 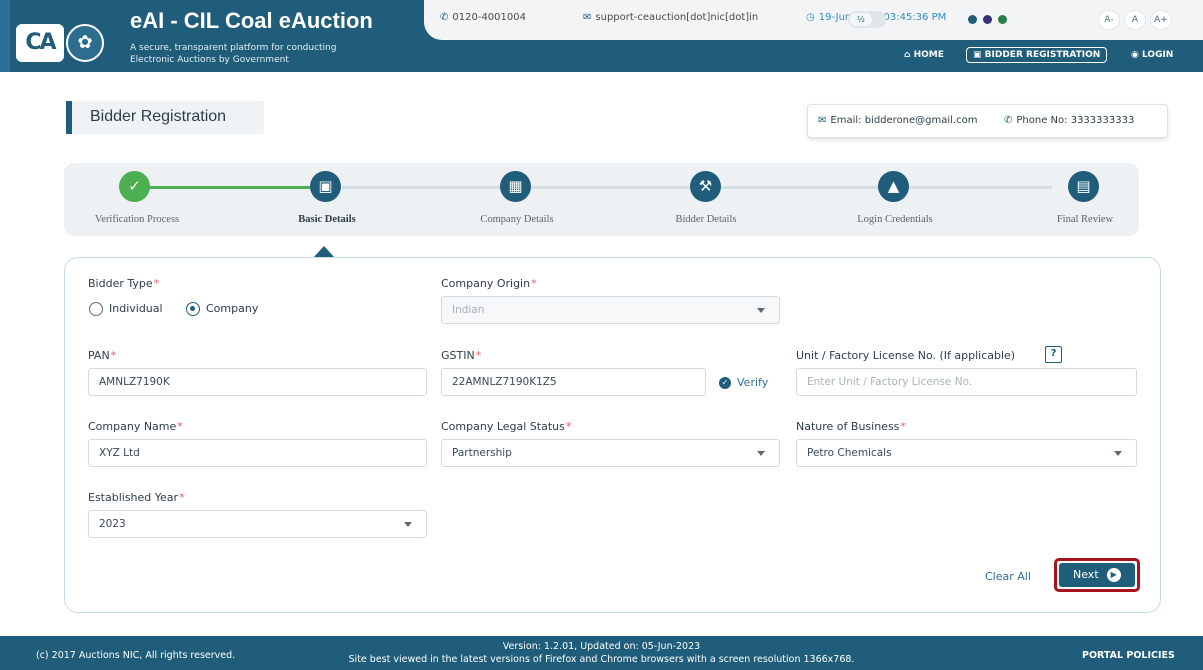 What do you see at coordinates (898, 120) in the screenshot?
I see `registrant-email: ✉ Email: bidderone@gmail.com` at bounding box center [898, 120].